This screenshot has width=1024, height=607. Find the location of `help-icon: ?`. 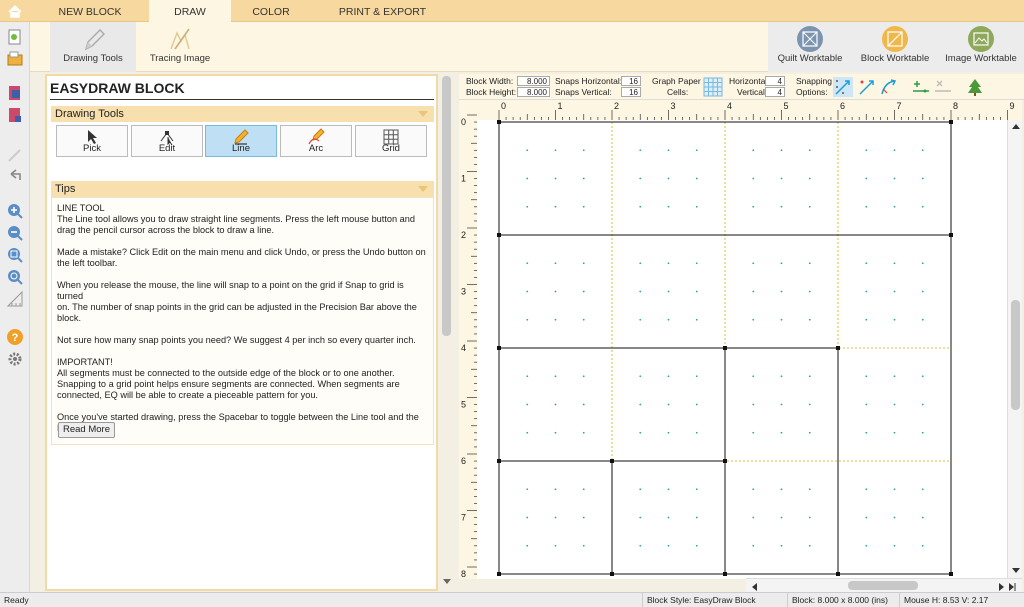

help-icon: ? is located at coordinates (15, 337).